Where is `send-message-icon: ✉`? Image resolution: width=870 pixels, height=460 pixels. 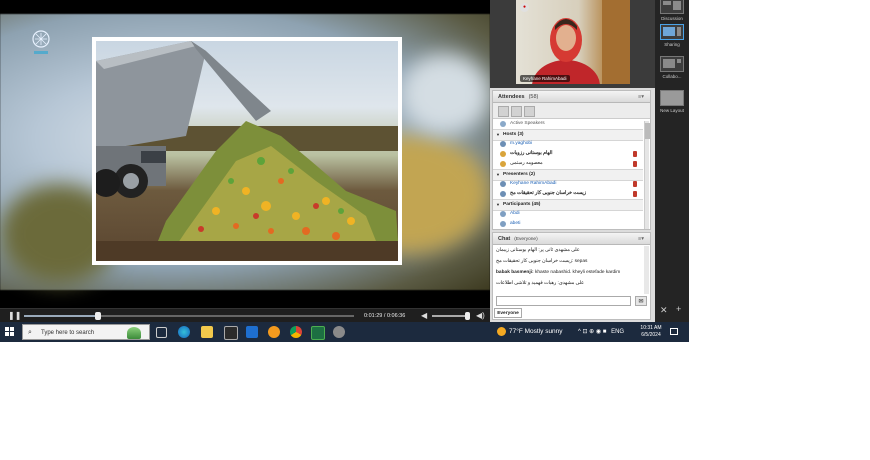 send-message-icon: ✉ is located at coordinates (641, 301).